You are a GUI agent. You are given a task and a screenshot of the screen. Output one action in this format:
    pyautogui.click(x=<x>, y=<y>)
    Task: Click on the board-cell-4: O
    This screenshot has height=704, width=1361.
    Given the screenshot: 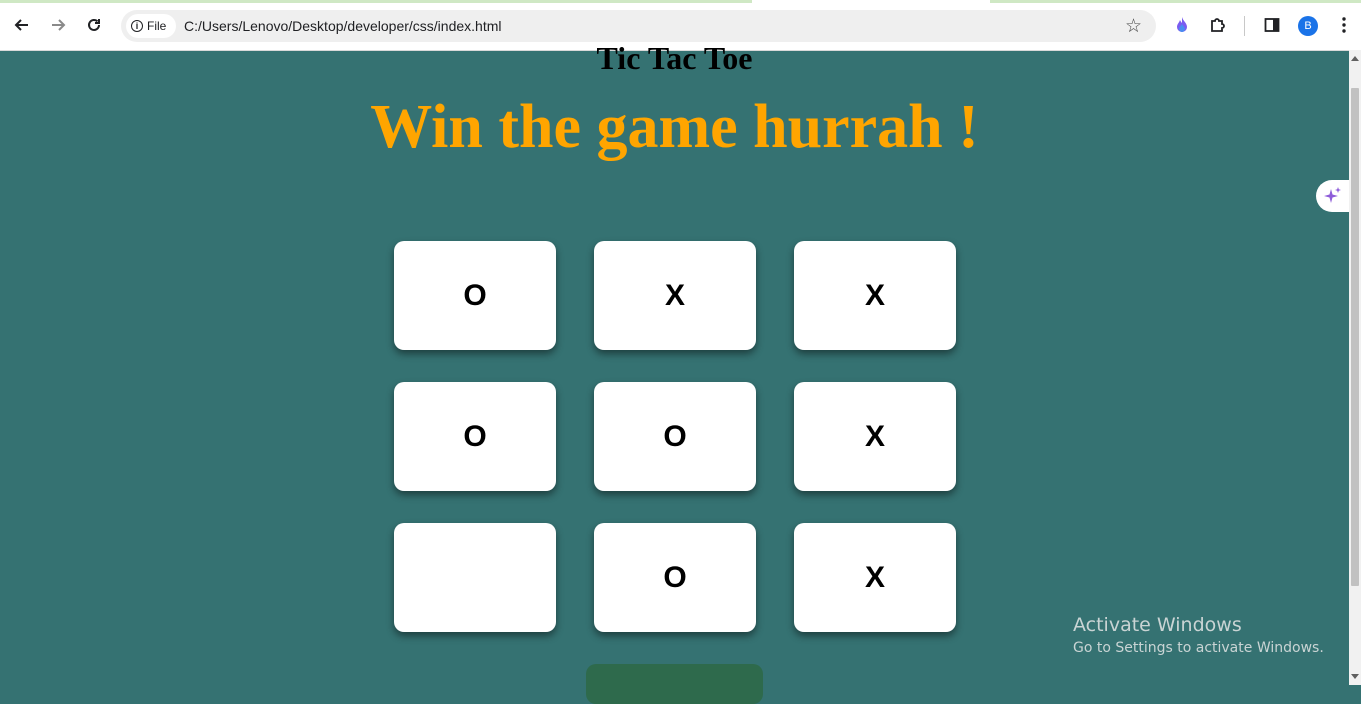 What is the action you would take?
    pyautogui.click(x=475, y=436)
    